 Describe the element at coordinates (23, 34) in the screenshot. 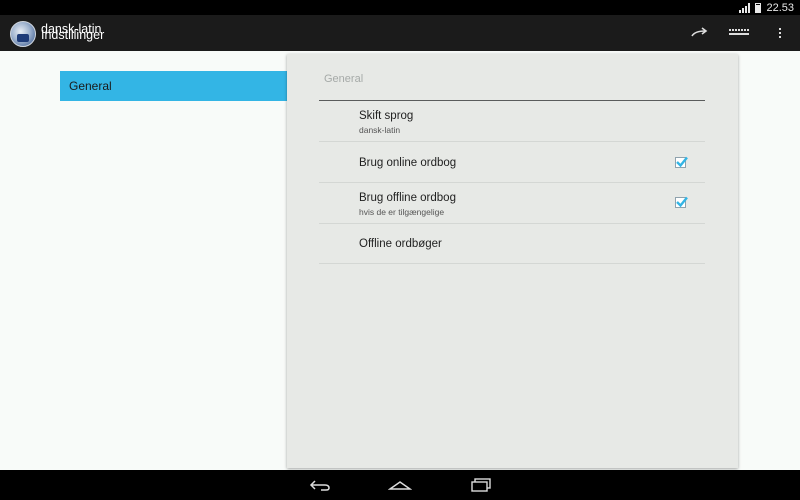

I see `app-logo` at that location.